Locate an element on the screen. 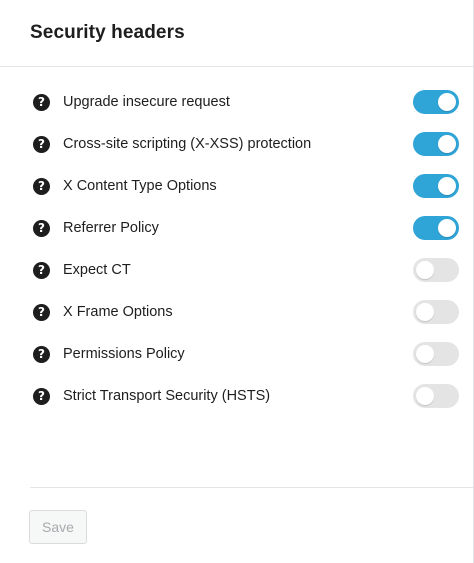 The width and height of the screenshot is (474, 563). setting-label: X Frame Options is located at coordinates (118, 312).